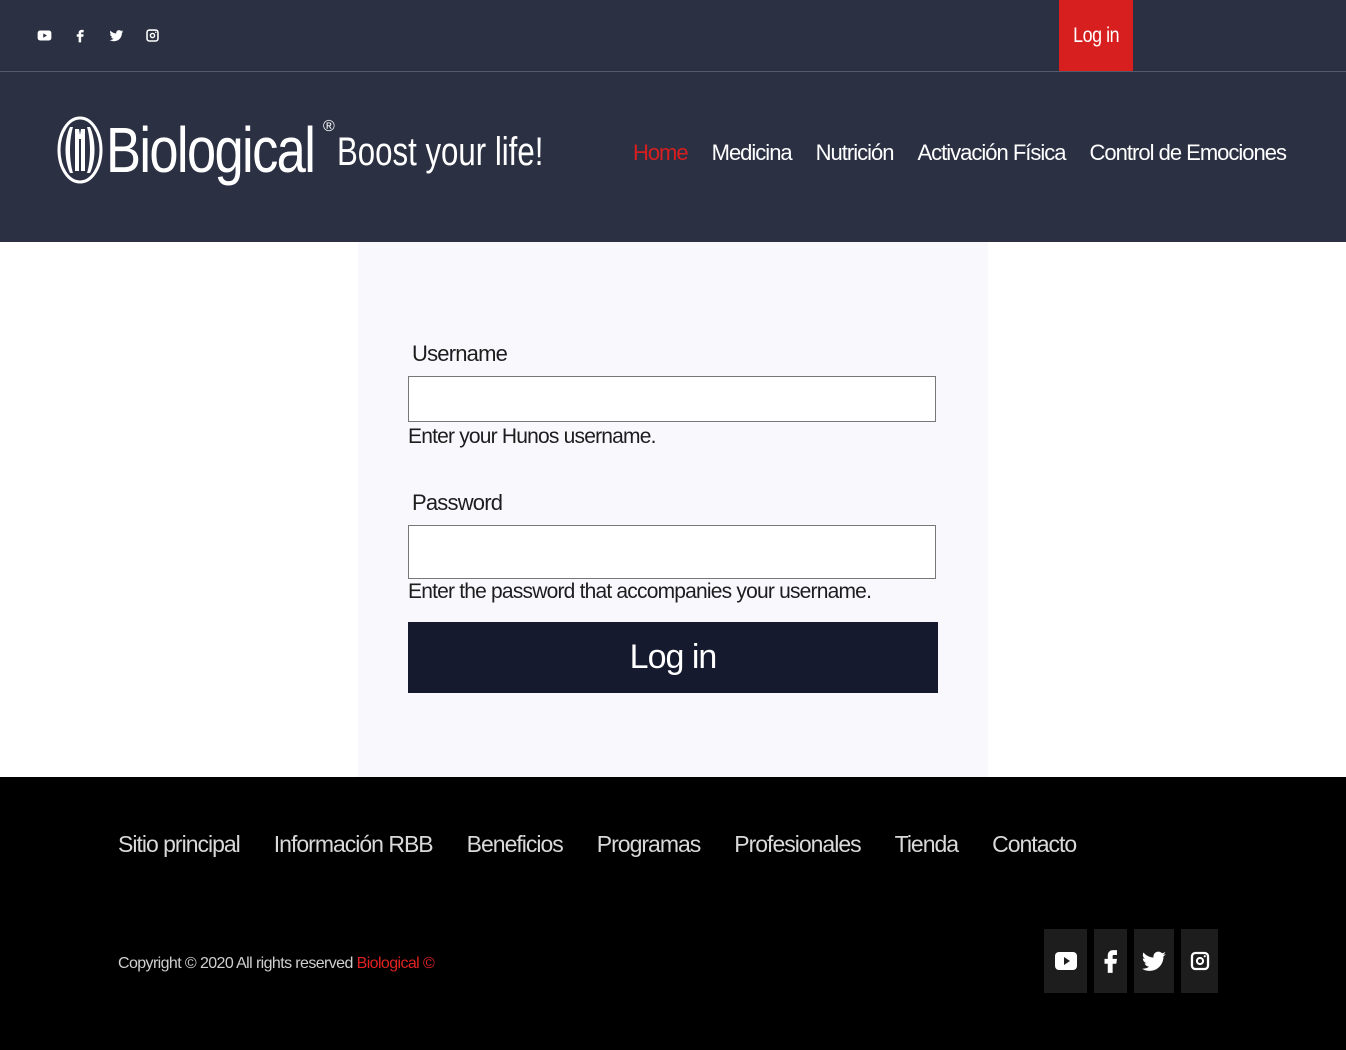  I want to click on footer-link-profesionales: Profesionales, so click(797, 844).